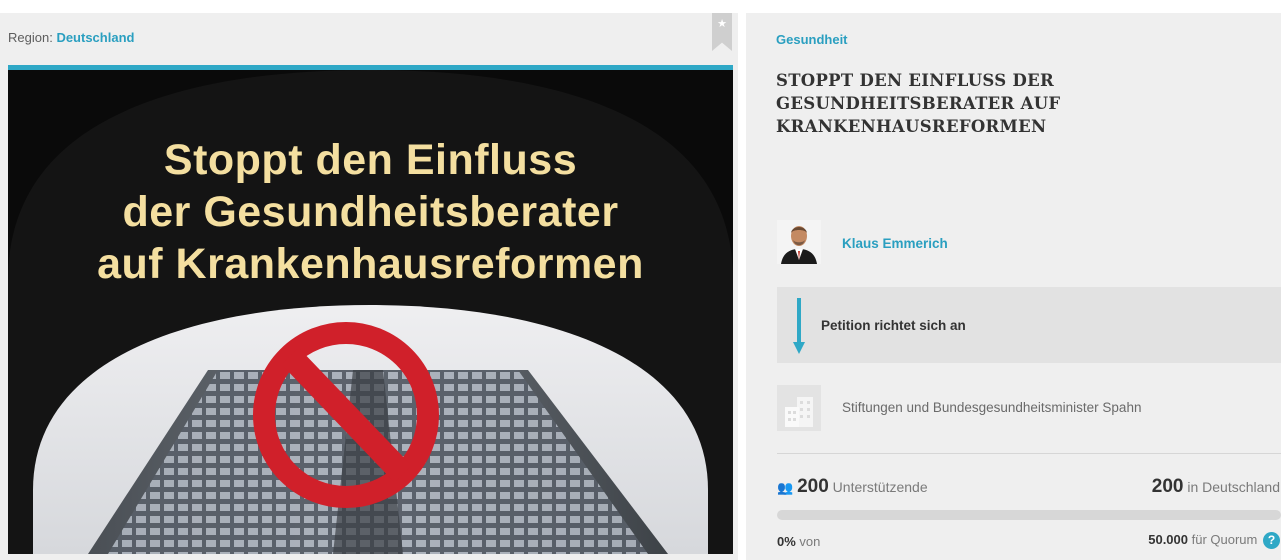  Describe the element at coordinates (786, 541) in the screenshot. I see `progress-percent-value: 0%` at that location.